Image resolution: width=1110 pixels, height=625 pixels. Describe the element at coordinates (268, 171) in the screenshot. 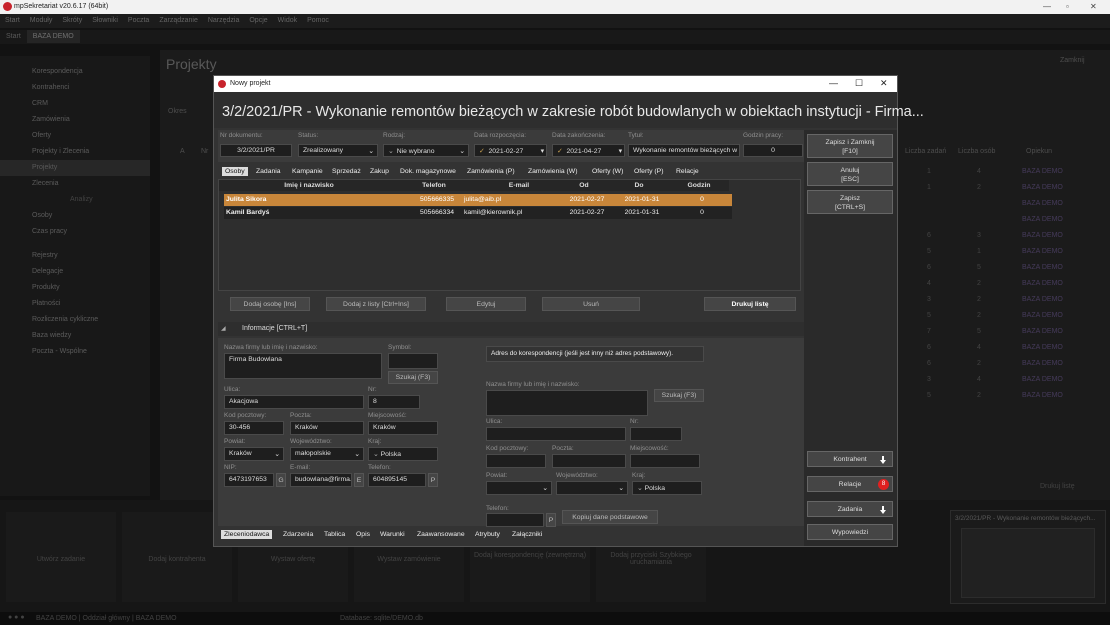

I see `tab-zadania: Zadania` at that location.